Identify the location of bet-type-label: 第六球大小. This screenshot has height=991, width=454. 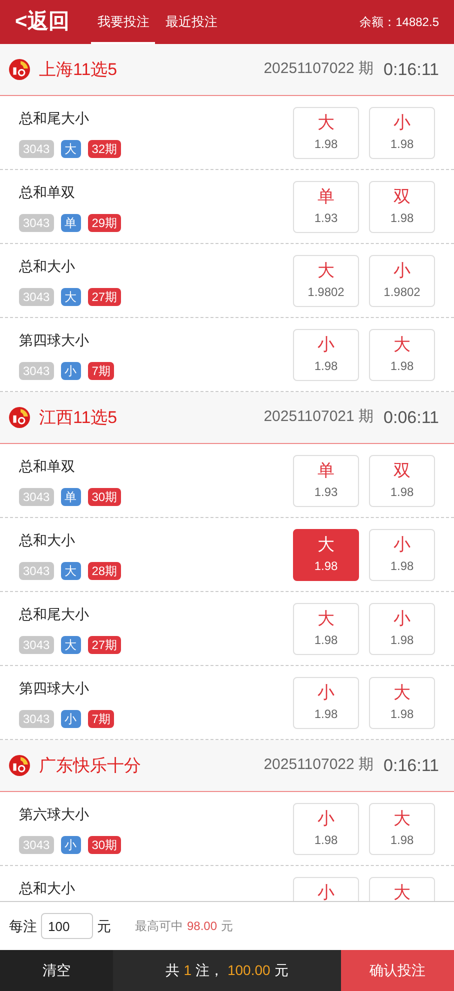
(54, 814).